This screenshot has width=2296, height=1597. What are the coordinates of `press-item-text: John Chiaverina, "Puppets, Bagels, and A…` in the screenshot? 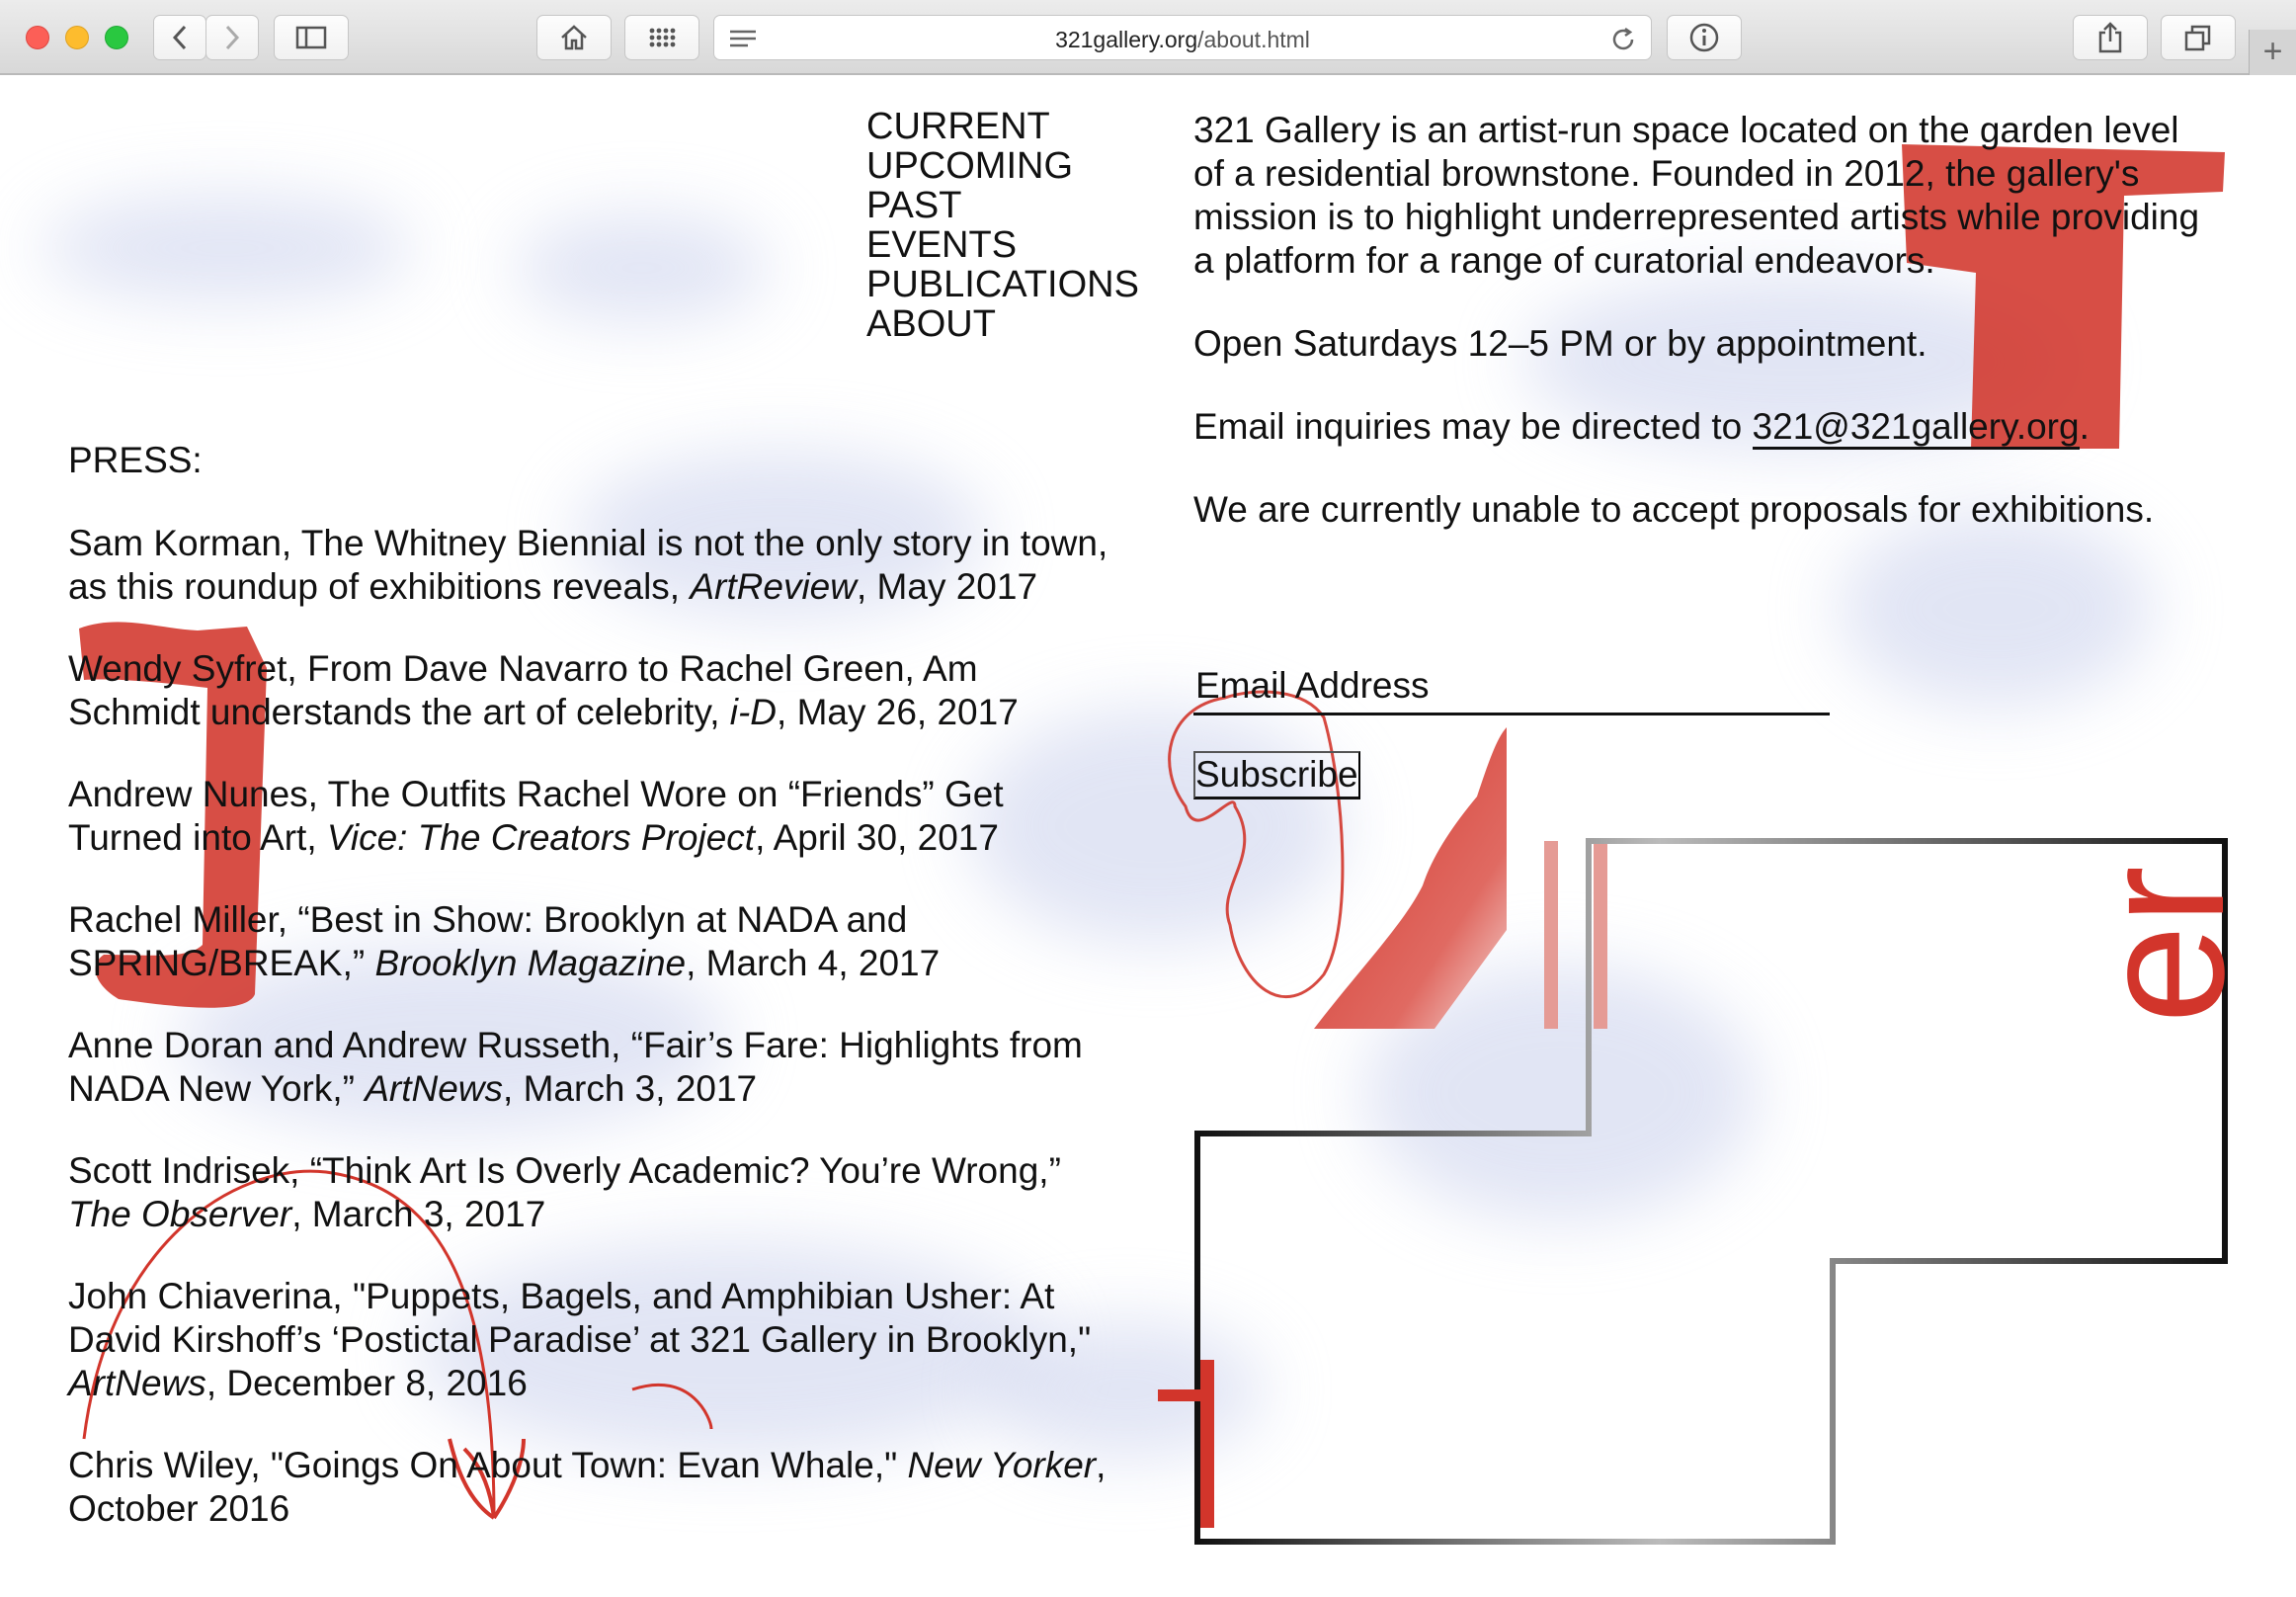 It's located at (580, 1318).